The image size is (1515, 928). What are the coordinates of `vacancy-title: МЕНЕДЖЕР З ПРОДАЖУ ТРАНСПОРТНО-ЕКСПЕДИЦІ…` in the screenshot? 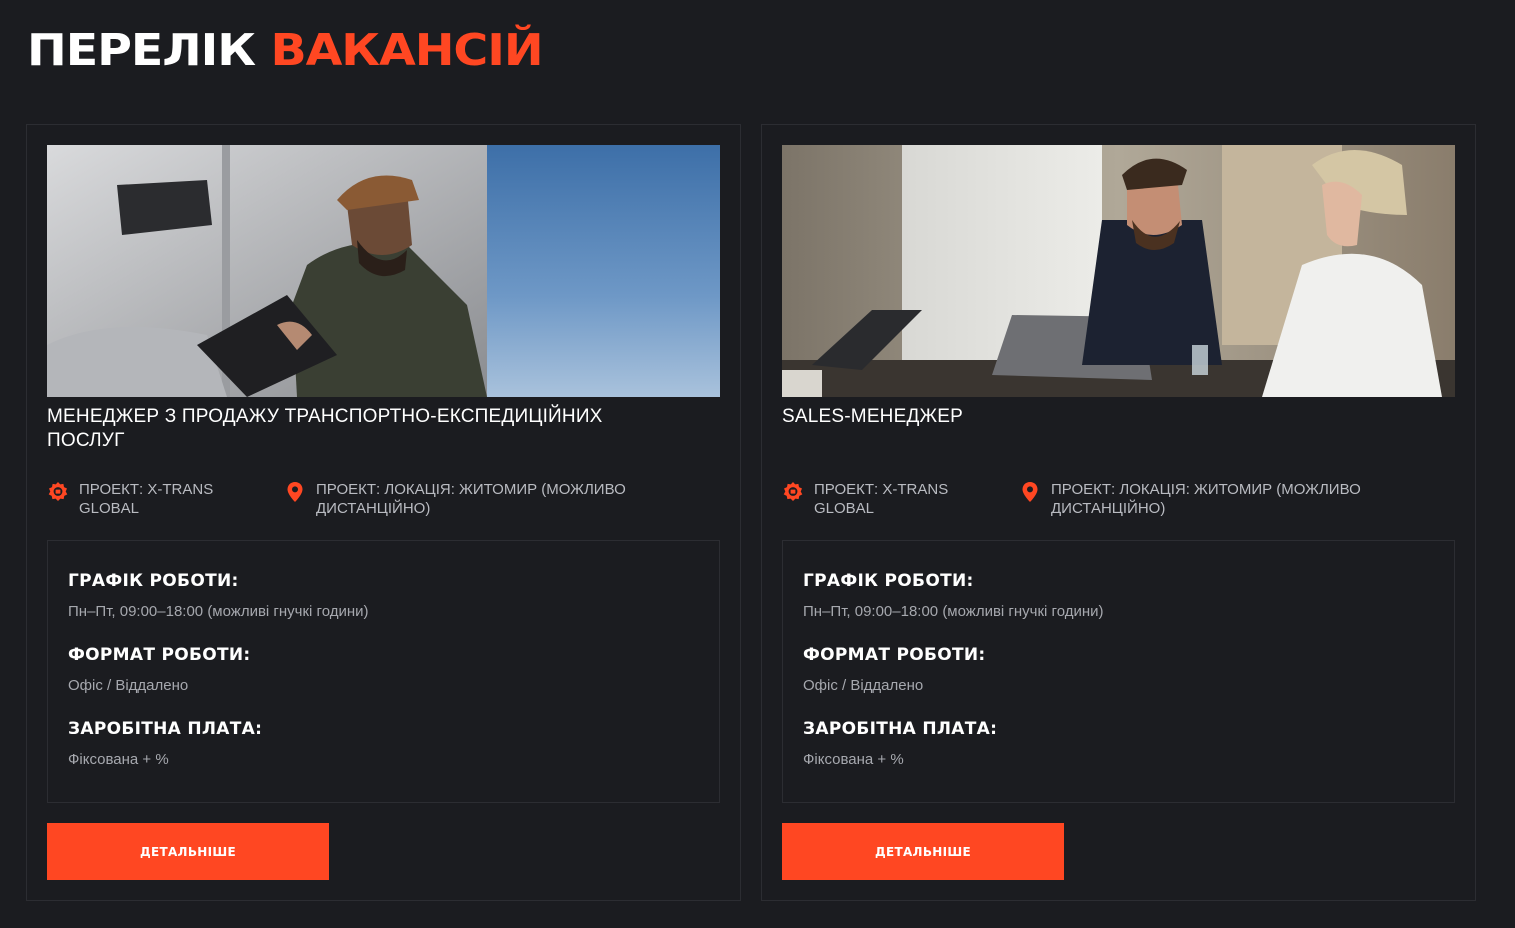 It's located at (325, 428).